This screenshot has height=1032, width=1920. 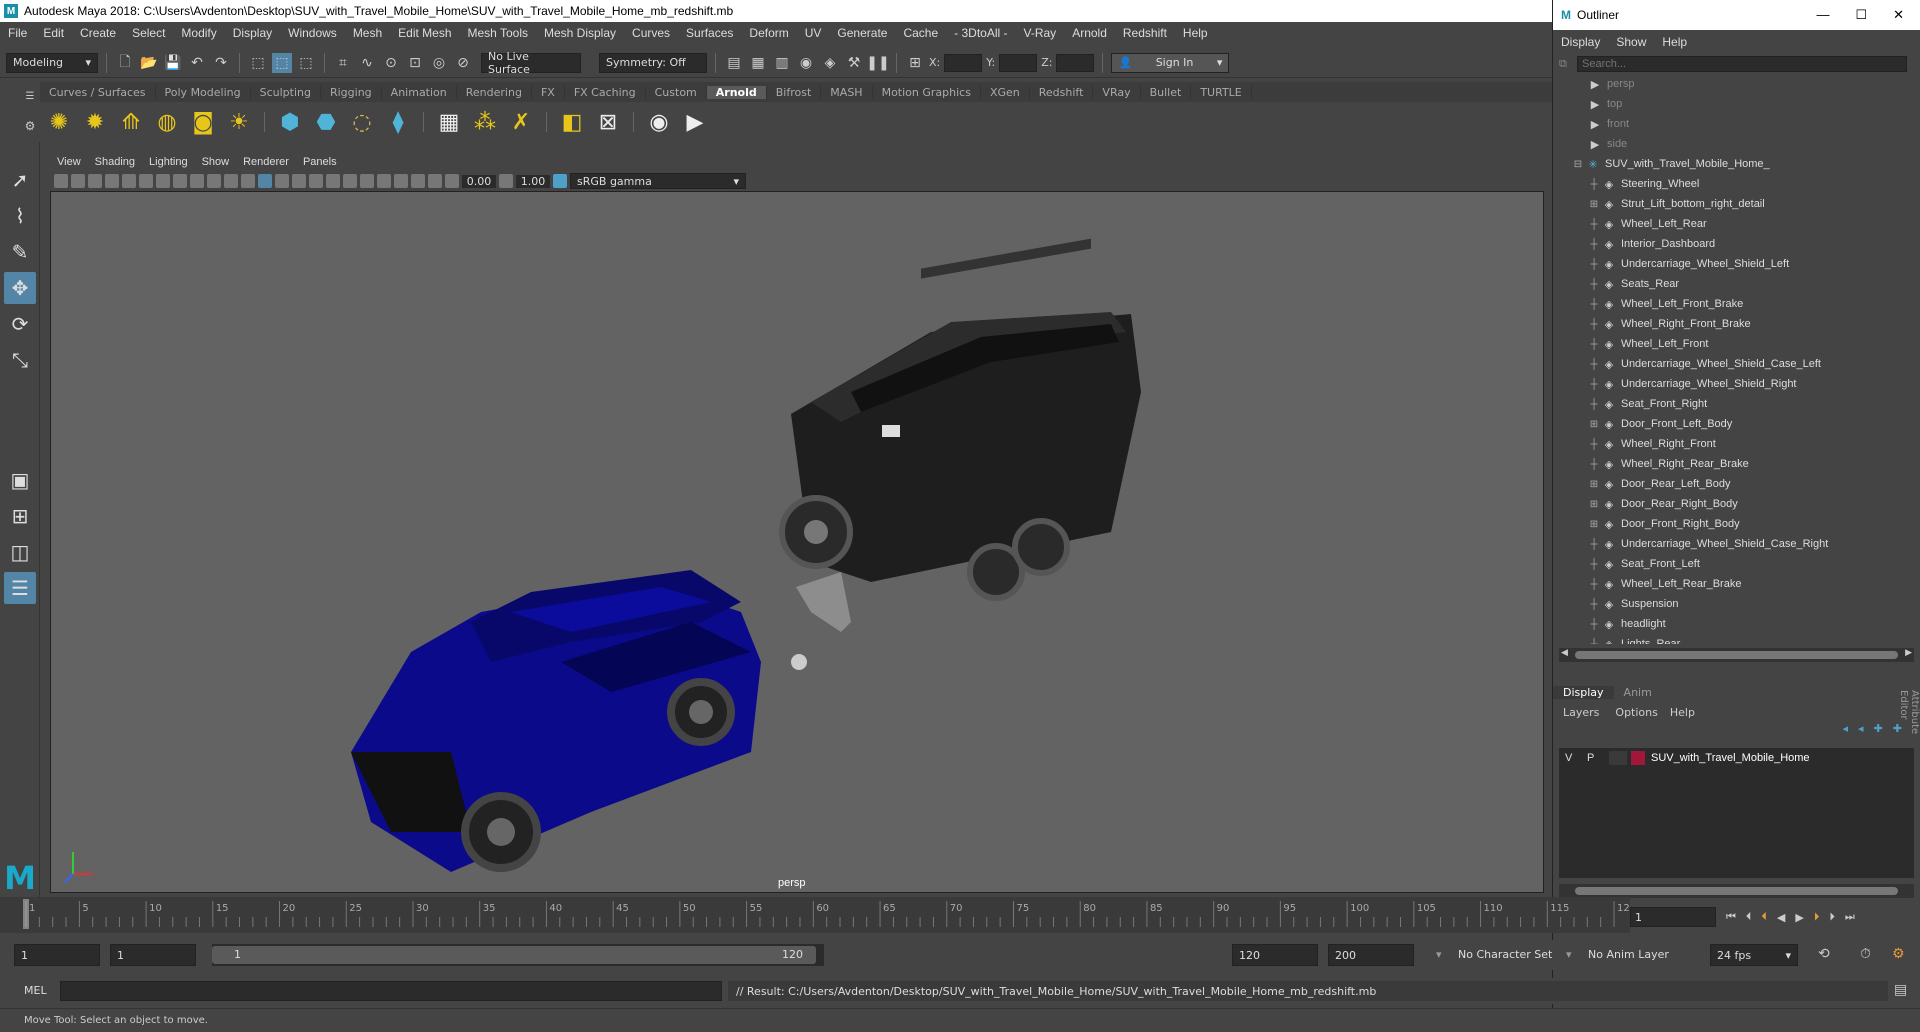 I want to click on anti-aliasing-icon, so click(x=384, y=181).